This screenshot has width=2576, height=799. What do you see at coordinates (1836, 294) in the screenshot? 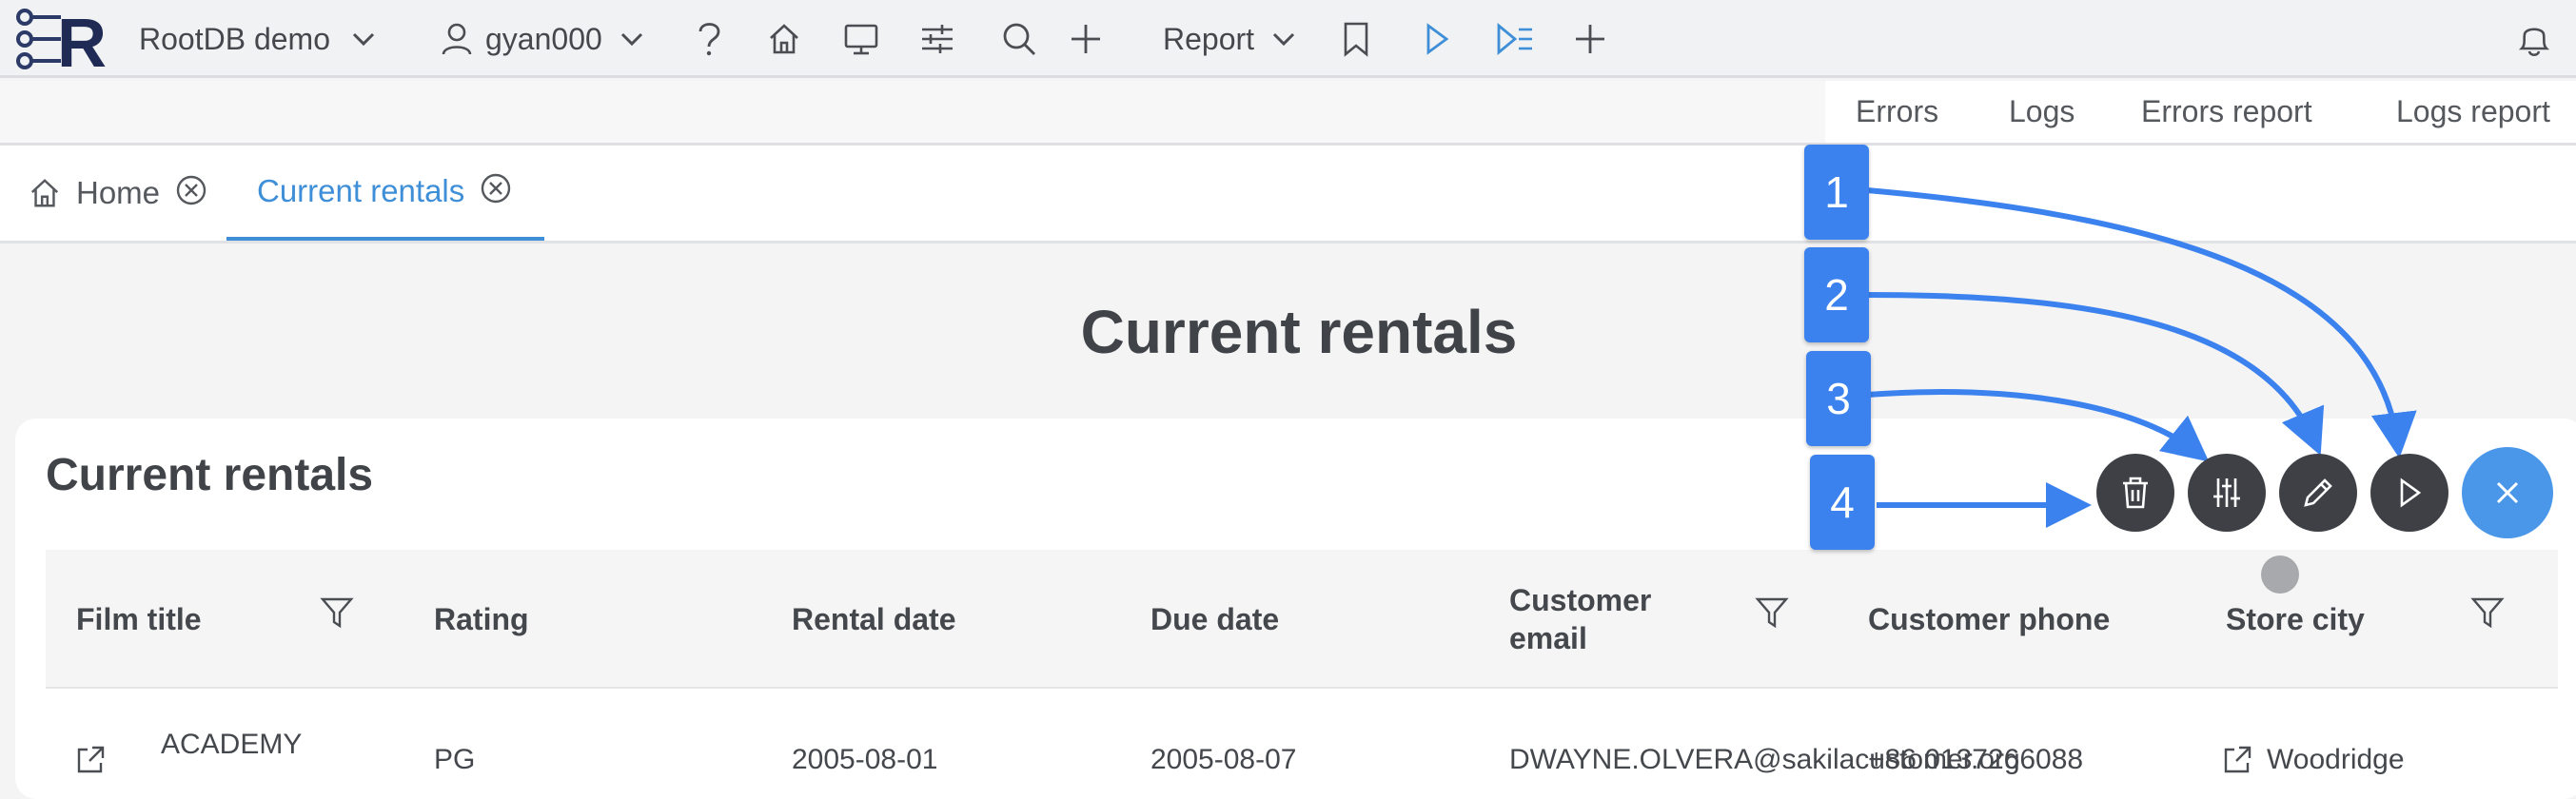
I see `callout-2: 2` at bounding box center [1836, 294].